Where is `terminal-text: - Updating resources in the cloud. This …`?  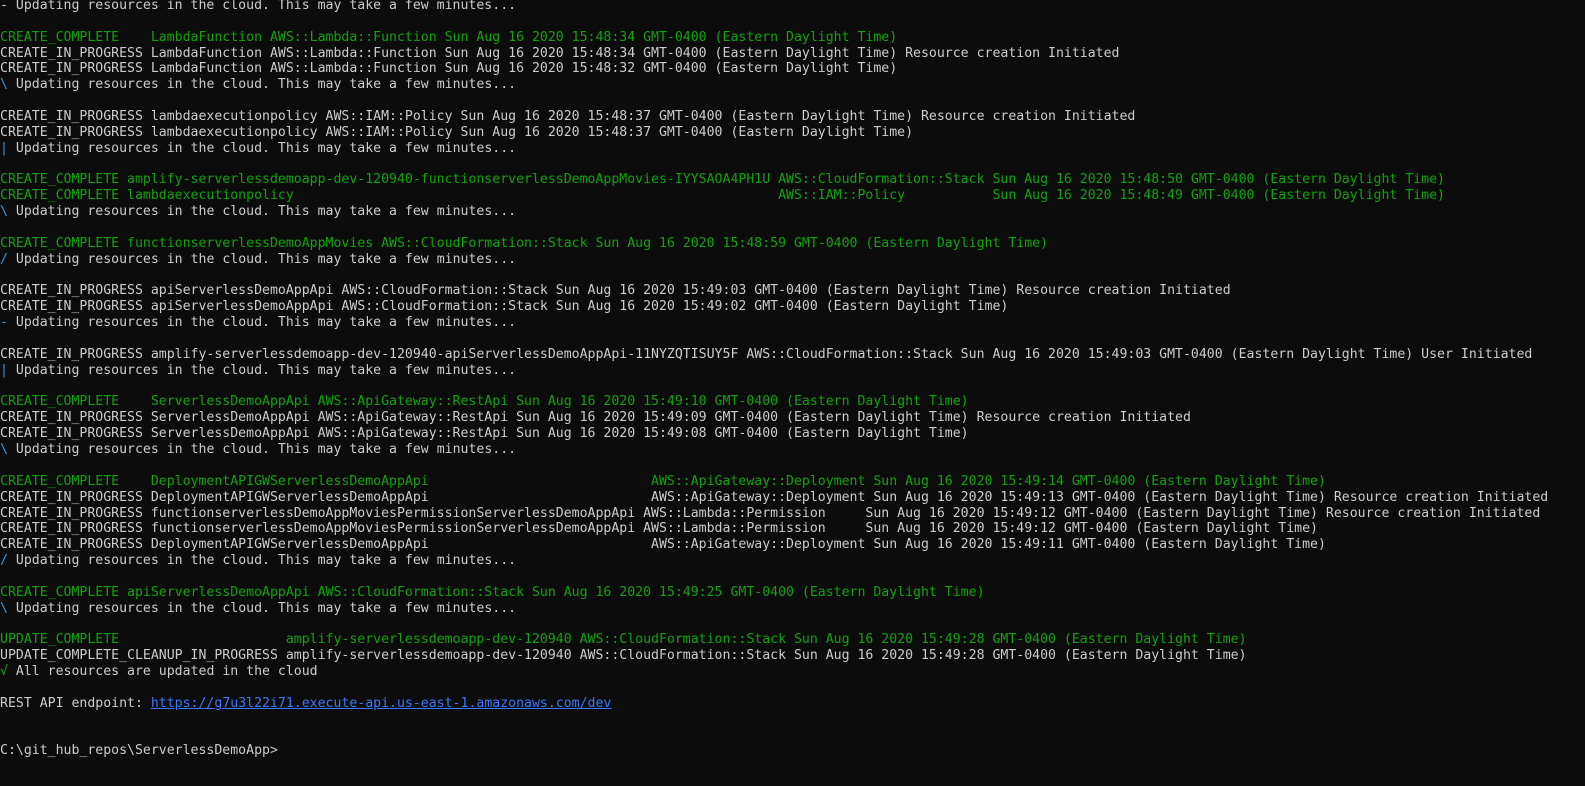
terminal-text: - Updating resources in the cloud. This … is located at coordinates (258, 6).